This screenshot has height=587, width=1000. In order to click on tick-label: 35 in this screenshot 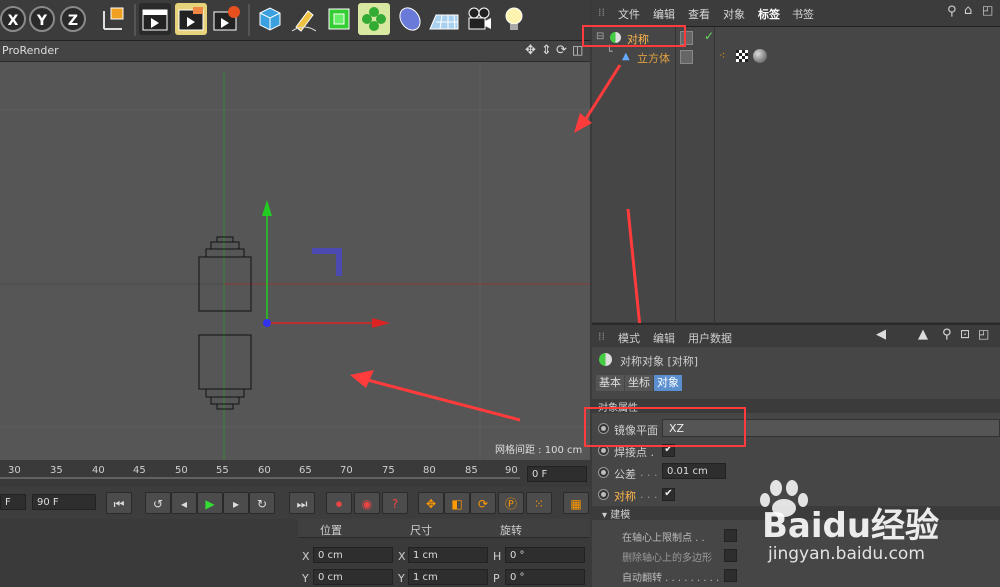, I will do `click(56, 470)`.